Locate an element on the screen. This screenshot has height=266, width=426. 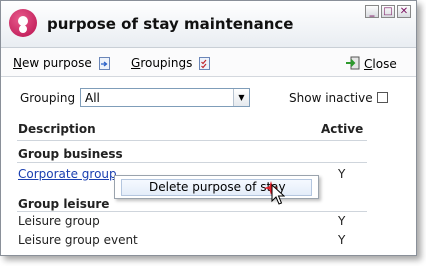
groupings-accel: G is located at coordinates (136, 63).